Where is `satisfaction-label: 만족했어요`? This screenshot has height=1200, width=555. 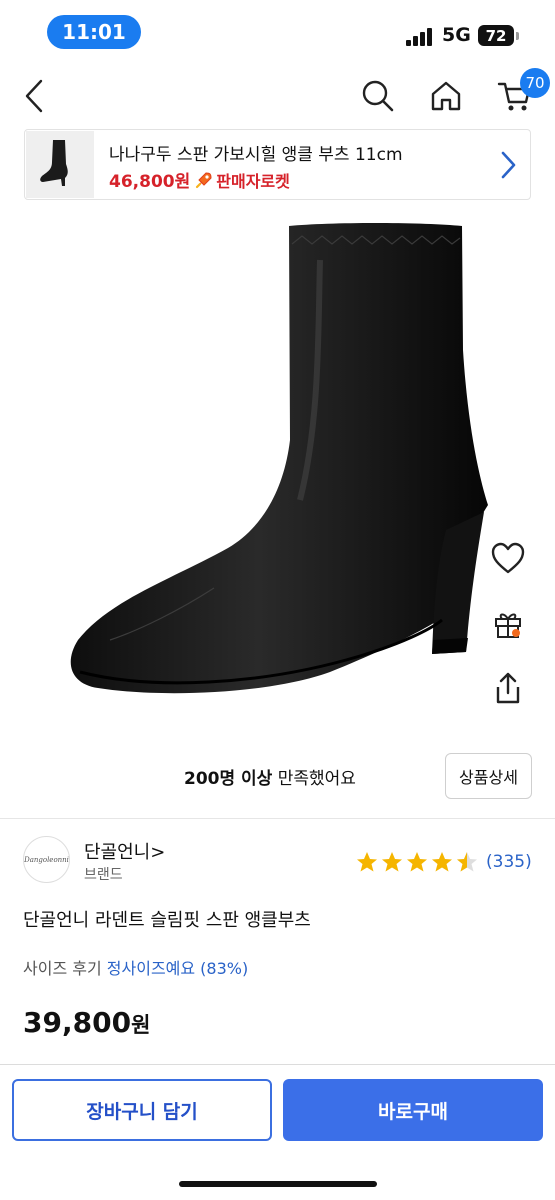
satisfaction-label: 만족했어요 is located at coordinates (314, 779).